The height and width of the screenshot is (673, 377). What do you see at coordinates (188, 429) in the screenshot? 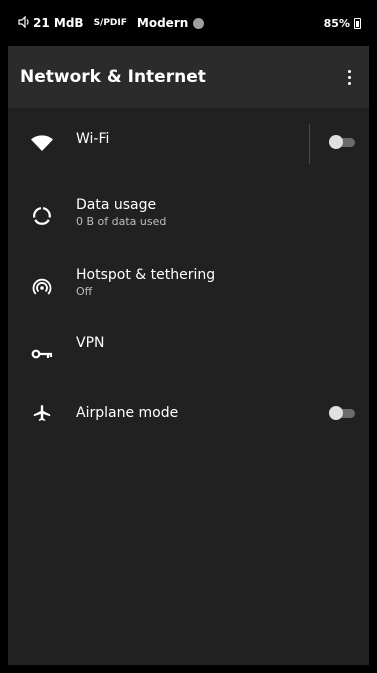
I see `list-item-airplane-mode: Airplane mode` at bounding box center [188, 429].